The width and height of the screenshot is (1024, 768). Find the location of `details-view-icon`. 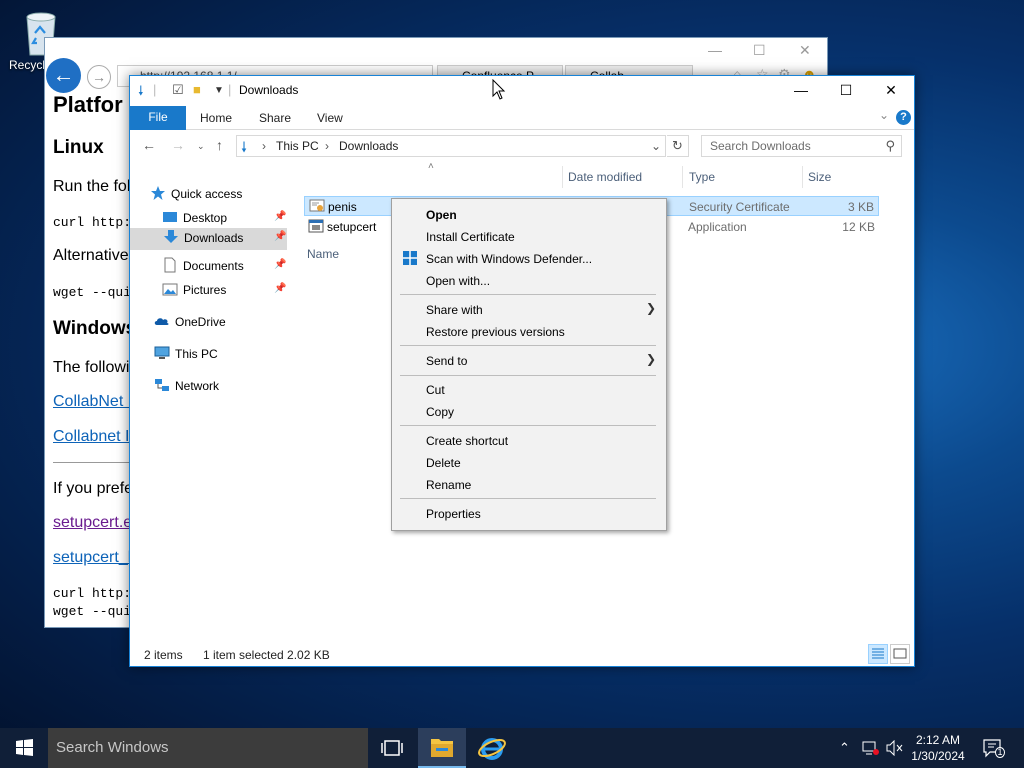

details-view-icon is located at coordinates (878, 654).